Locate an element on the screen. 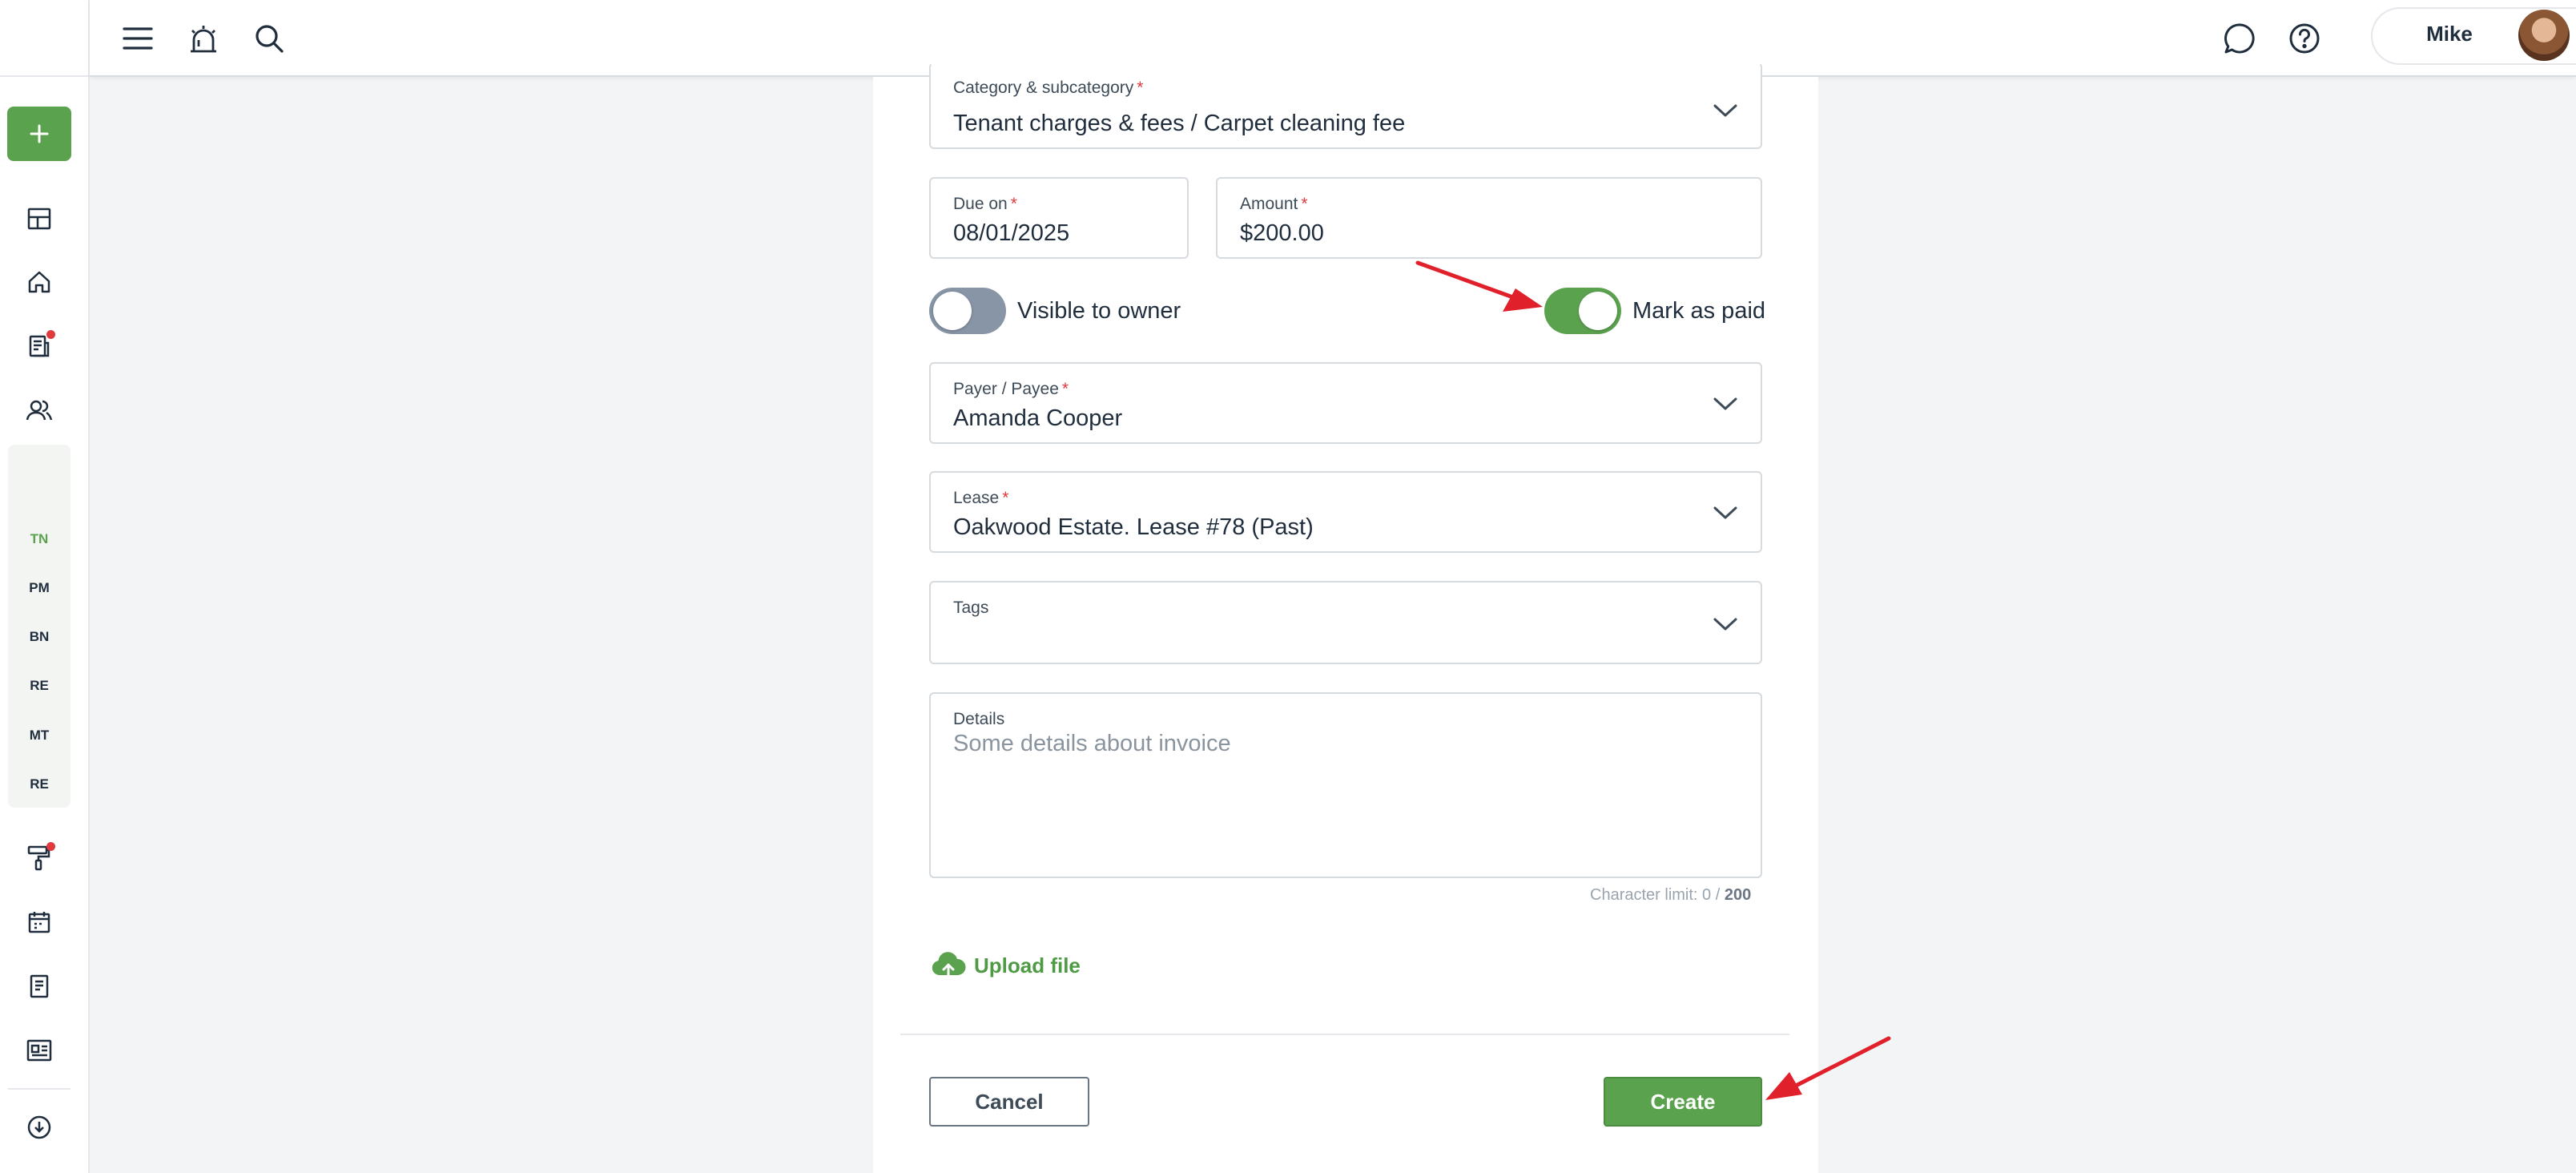  accounting-submenu: TN PM BN RE MT RE is located at coordinates (39, 626).